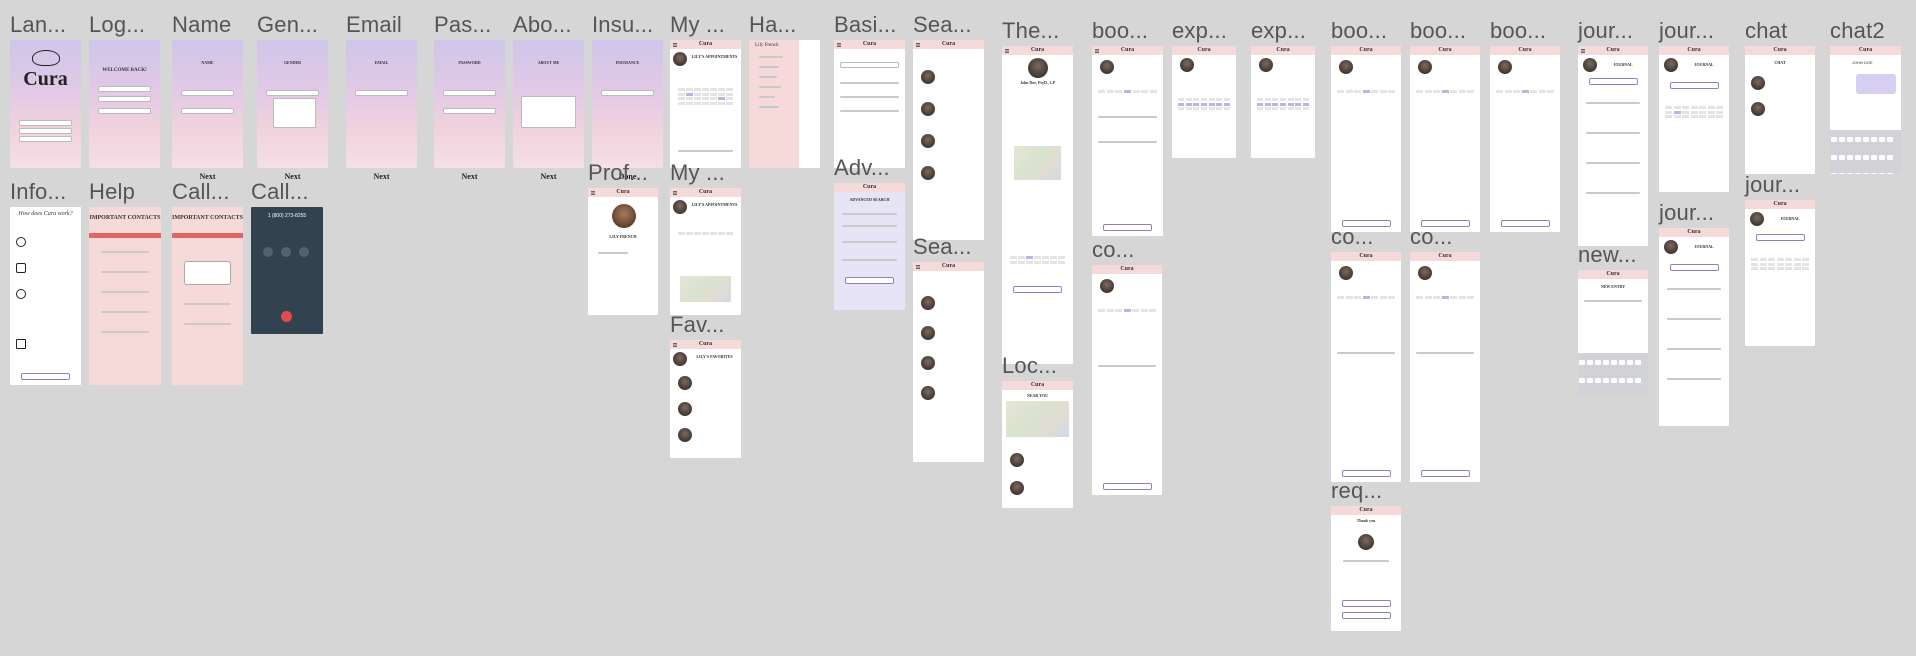 This screenshot has height=656, width=1916. What do you see at coordinates (705, 151) in the screenshot?
I see `appointment-item` at bounding box center [705, 151].